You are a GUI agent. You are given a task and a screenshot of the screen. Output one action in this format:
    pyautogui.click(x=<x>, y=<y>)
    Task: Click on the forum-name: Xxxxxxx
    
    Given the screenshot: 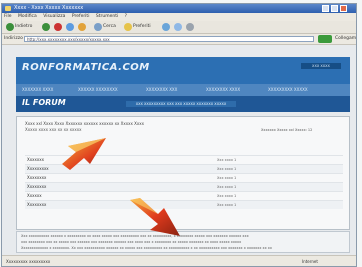 What is the action you would take?
    pyautogui.click(x=35, y=160)
    